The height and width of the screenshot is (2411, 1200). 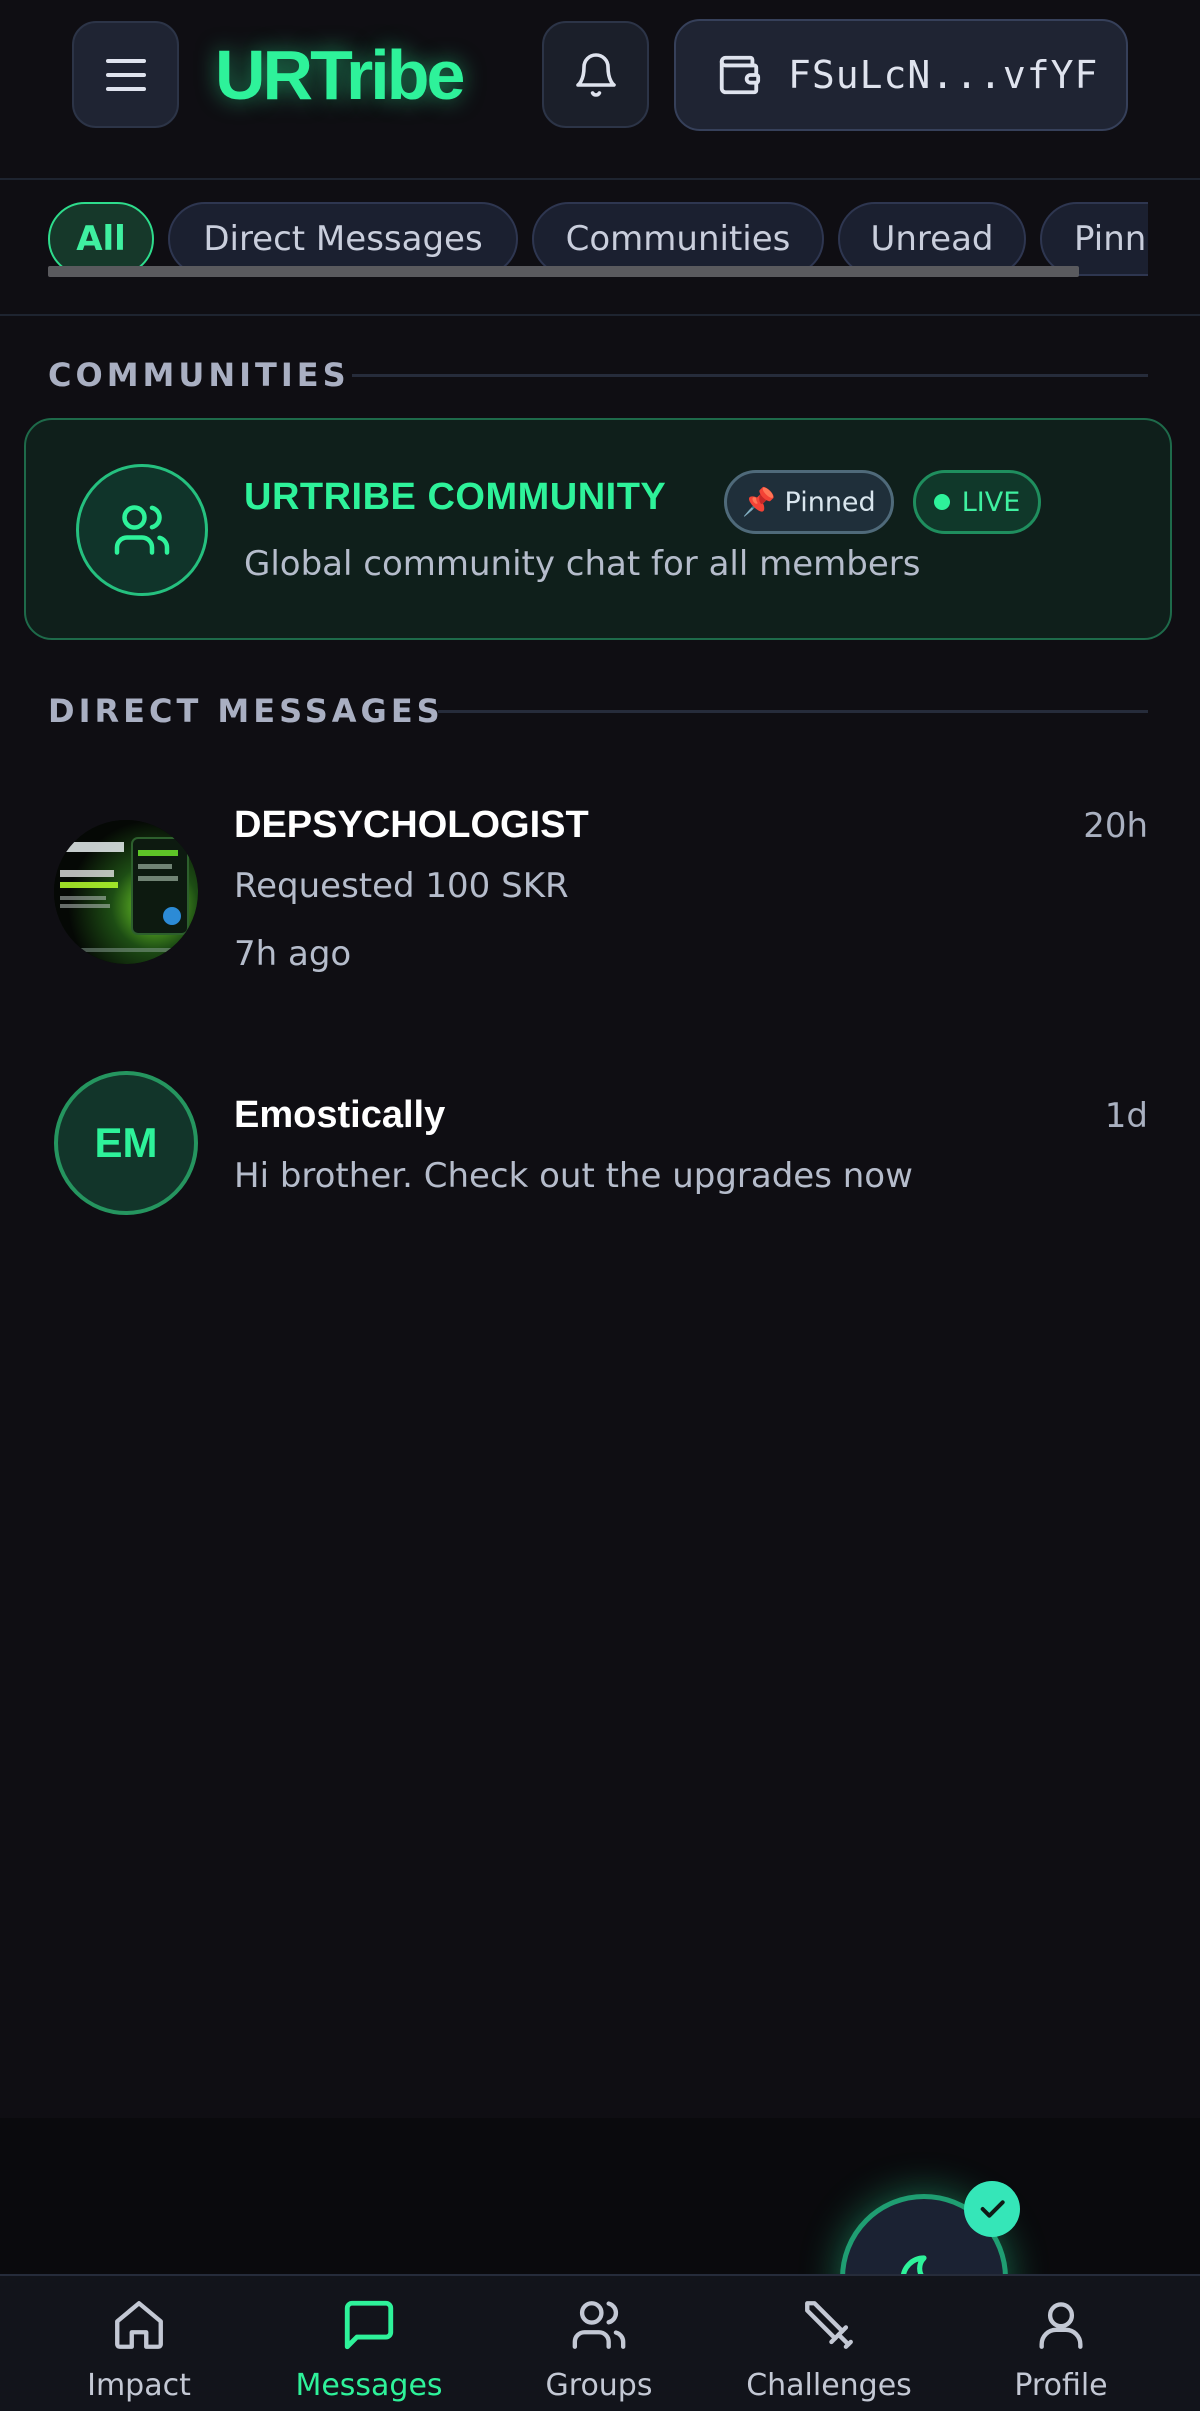 I want to click on nav-label: Messages, so click(x=369, y=2385).